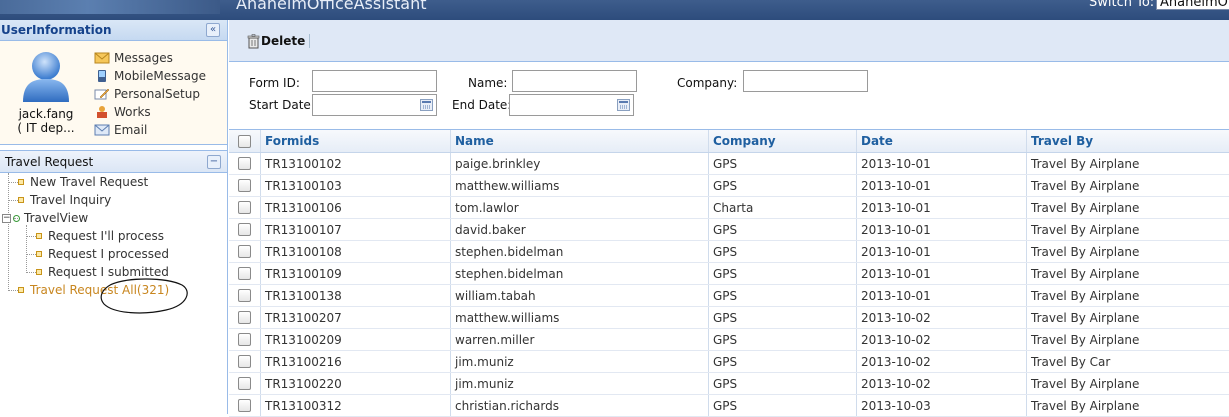 The width and height of the screenshot is (1229, 417). I want to click on name-input, so click(574, 81).